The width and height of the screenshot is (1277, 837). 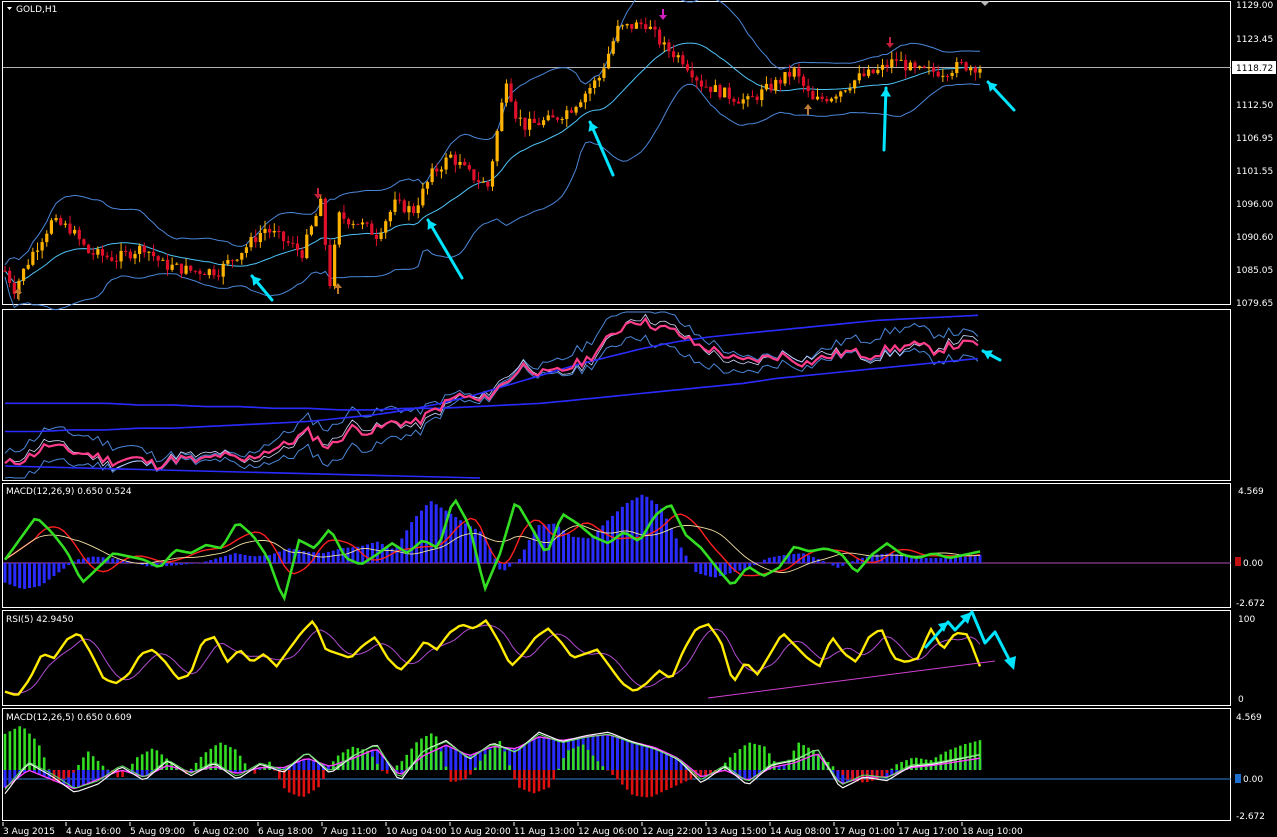 I want to click on price-tick: 1090.60, so click(x=1254, y=238).